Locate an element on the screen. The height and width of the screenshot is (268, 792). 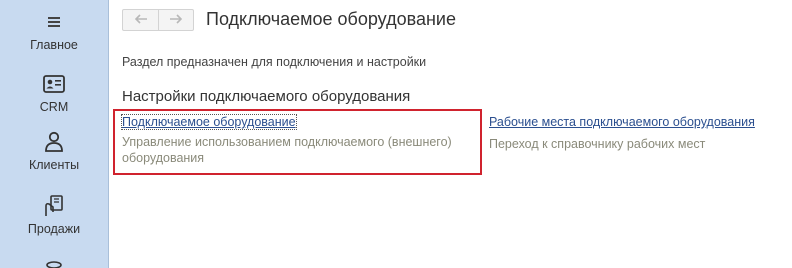
sidebar-item-label: Продажи is located at coordinates (54, 229).